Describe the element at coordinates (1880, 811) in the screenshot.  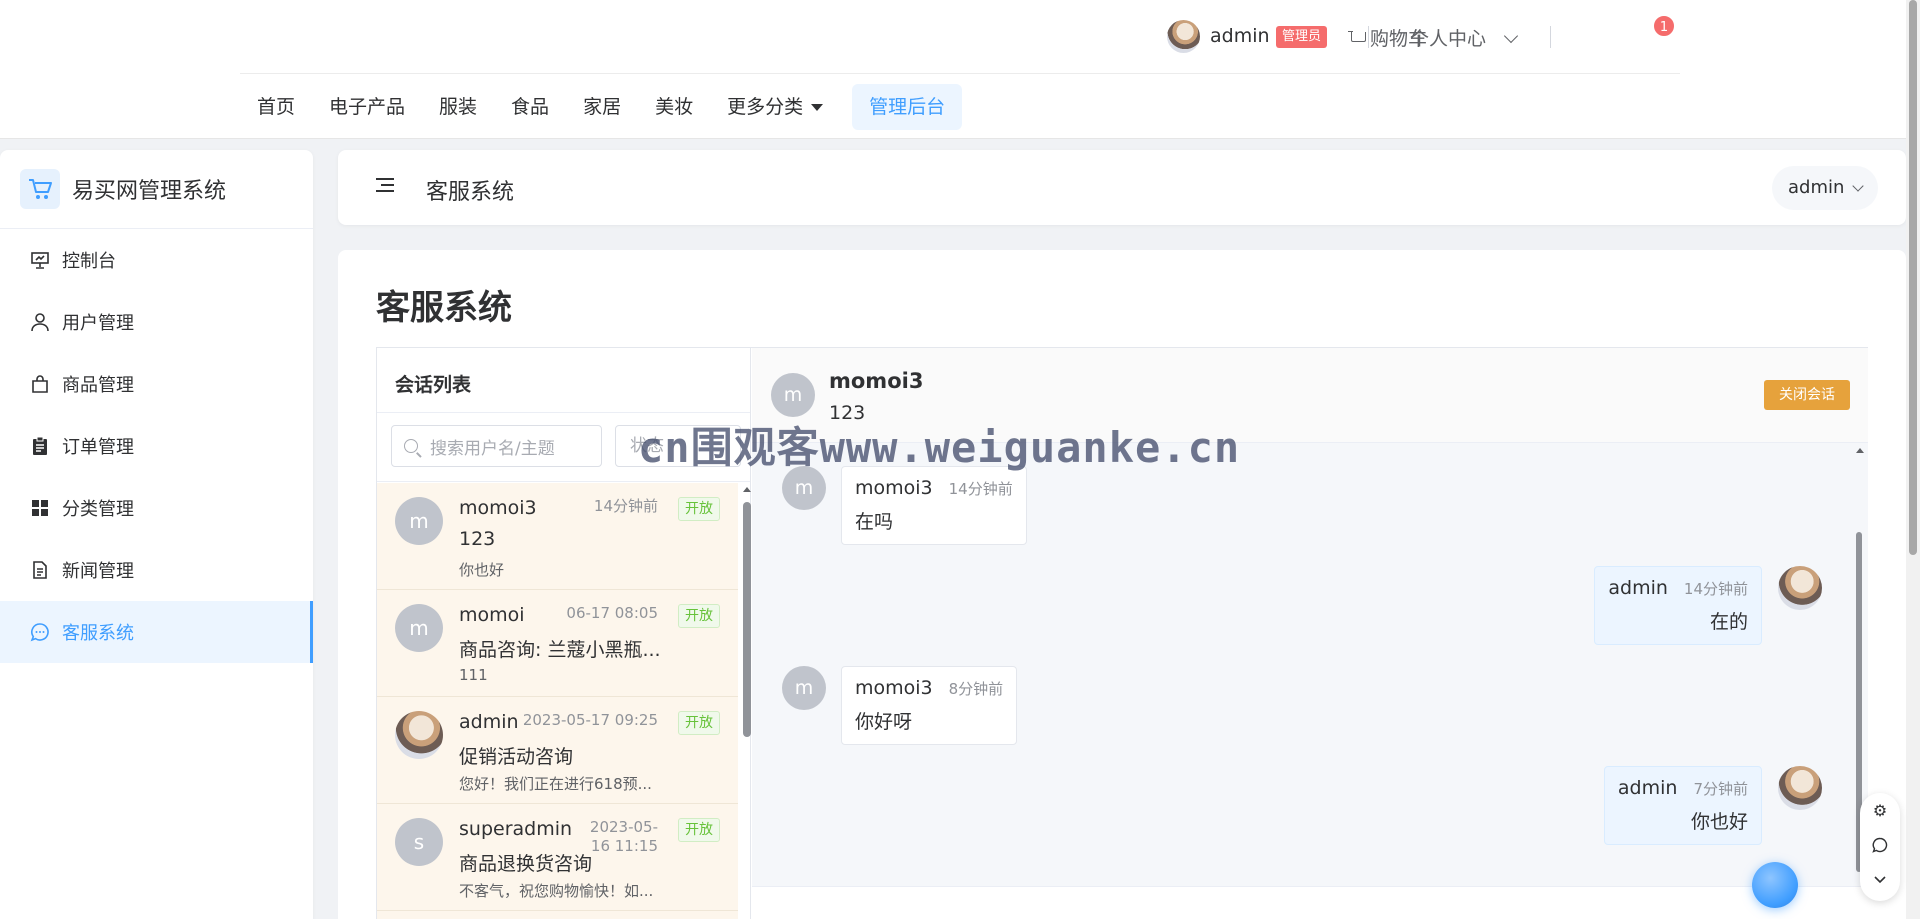
I see `gear-icon: ⚙` at that location.